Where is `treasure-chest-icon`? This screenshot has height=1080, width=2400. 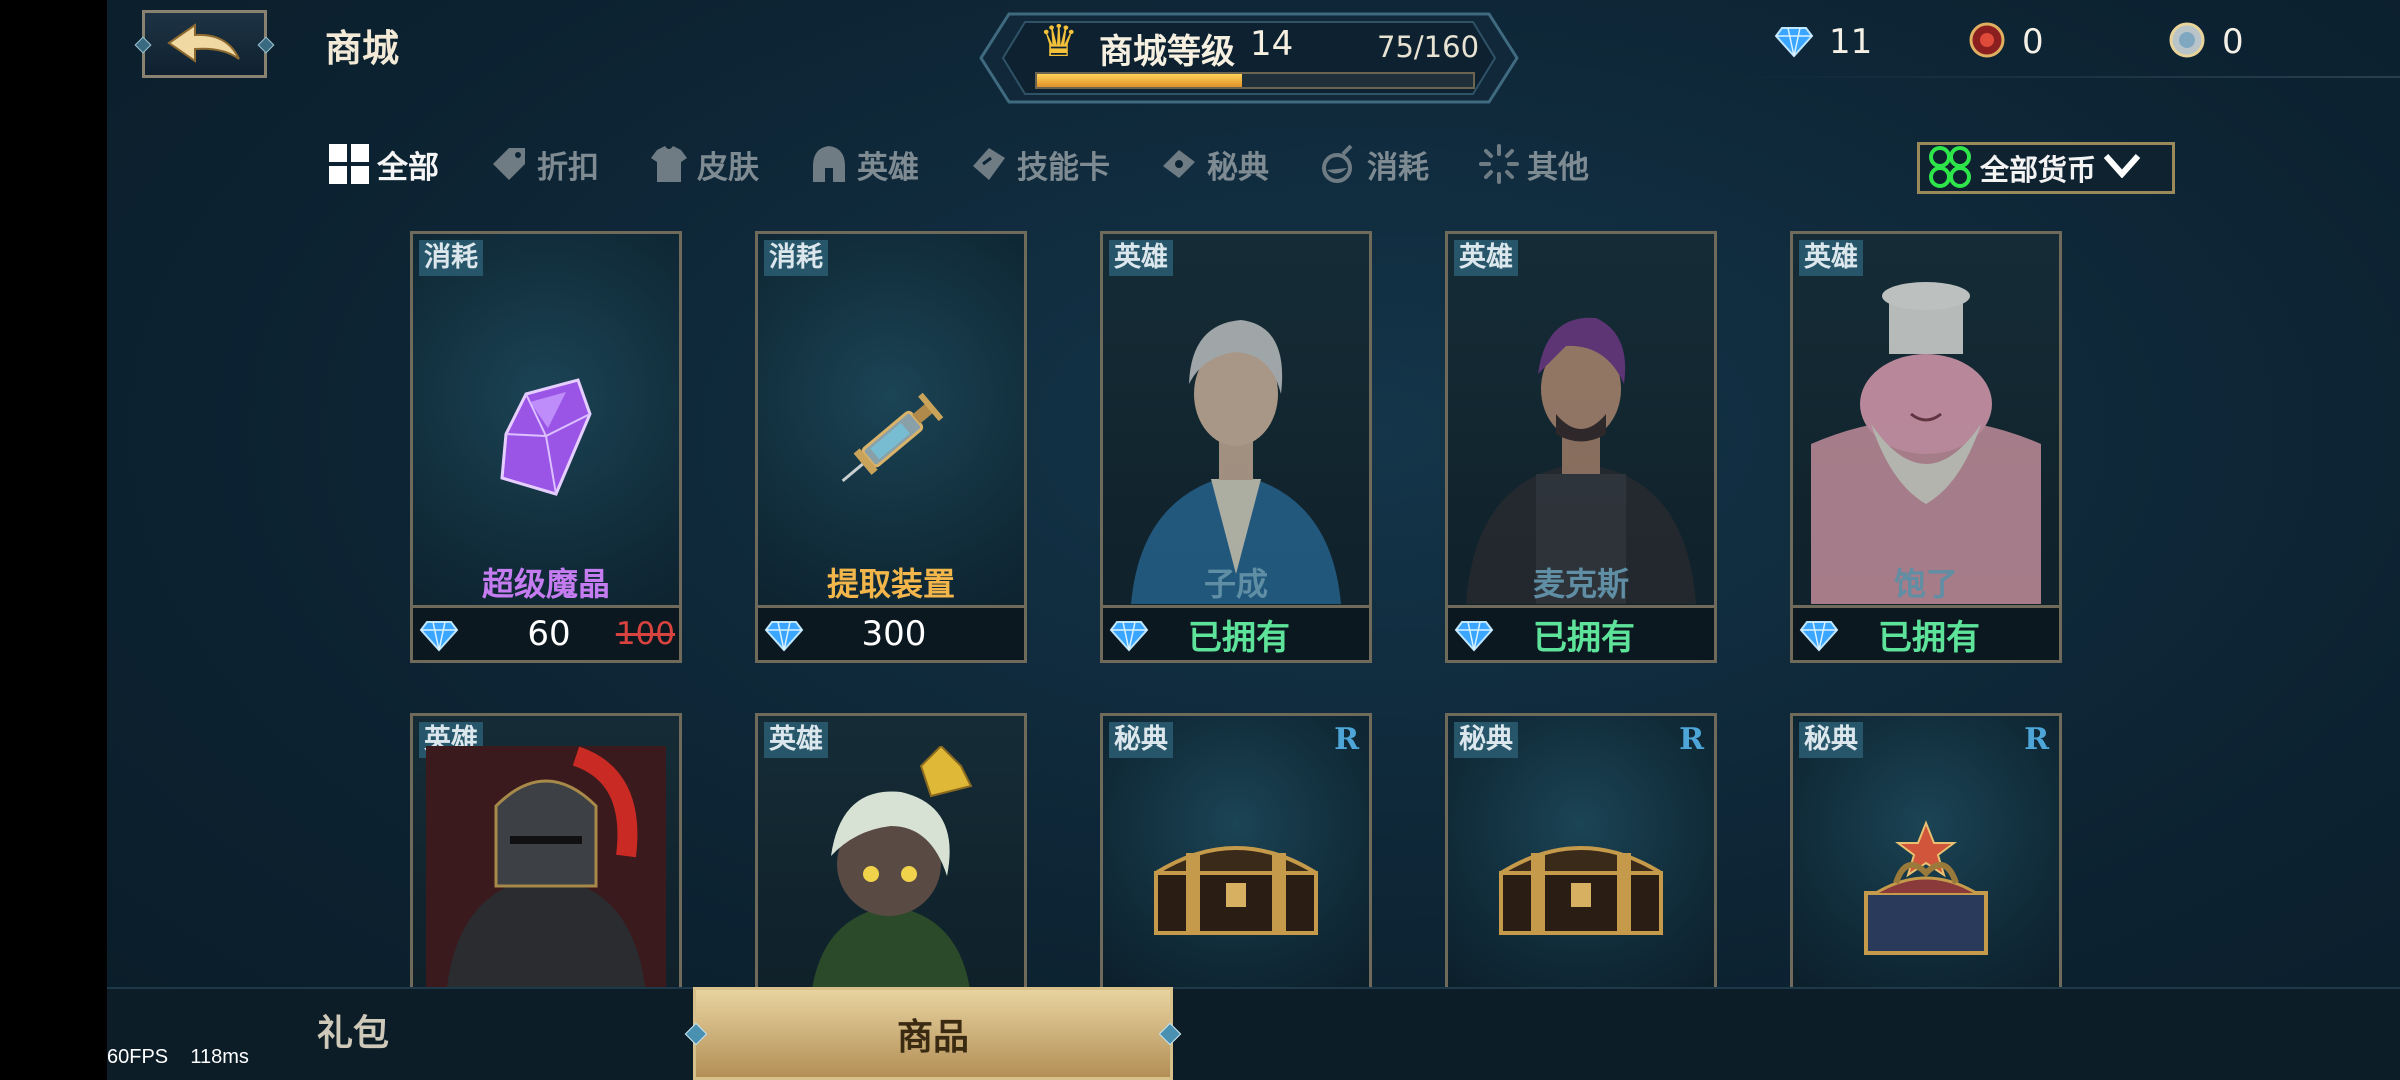 treasure-chest-icon is located at coordinates (1581, 890).